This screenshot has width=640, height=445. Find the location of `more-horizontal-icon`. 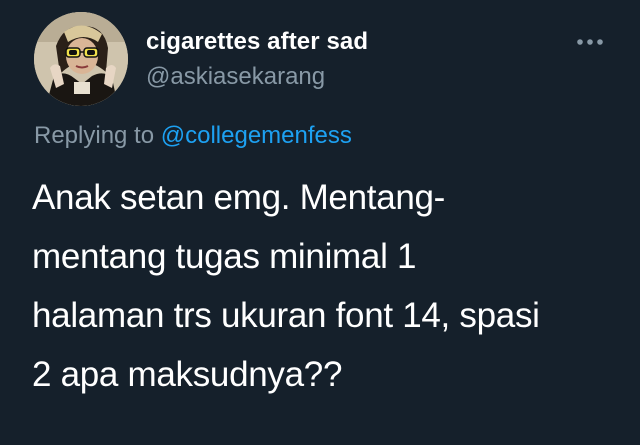

more-horizontal-icon is located at coordinates (590, 42).